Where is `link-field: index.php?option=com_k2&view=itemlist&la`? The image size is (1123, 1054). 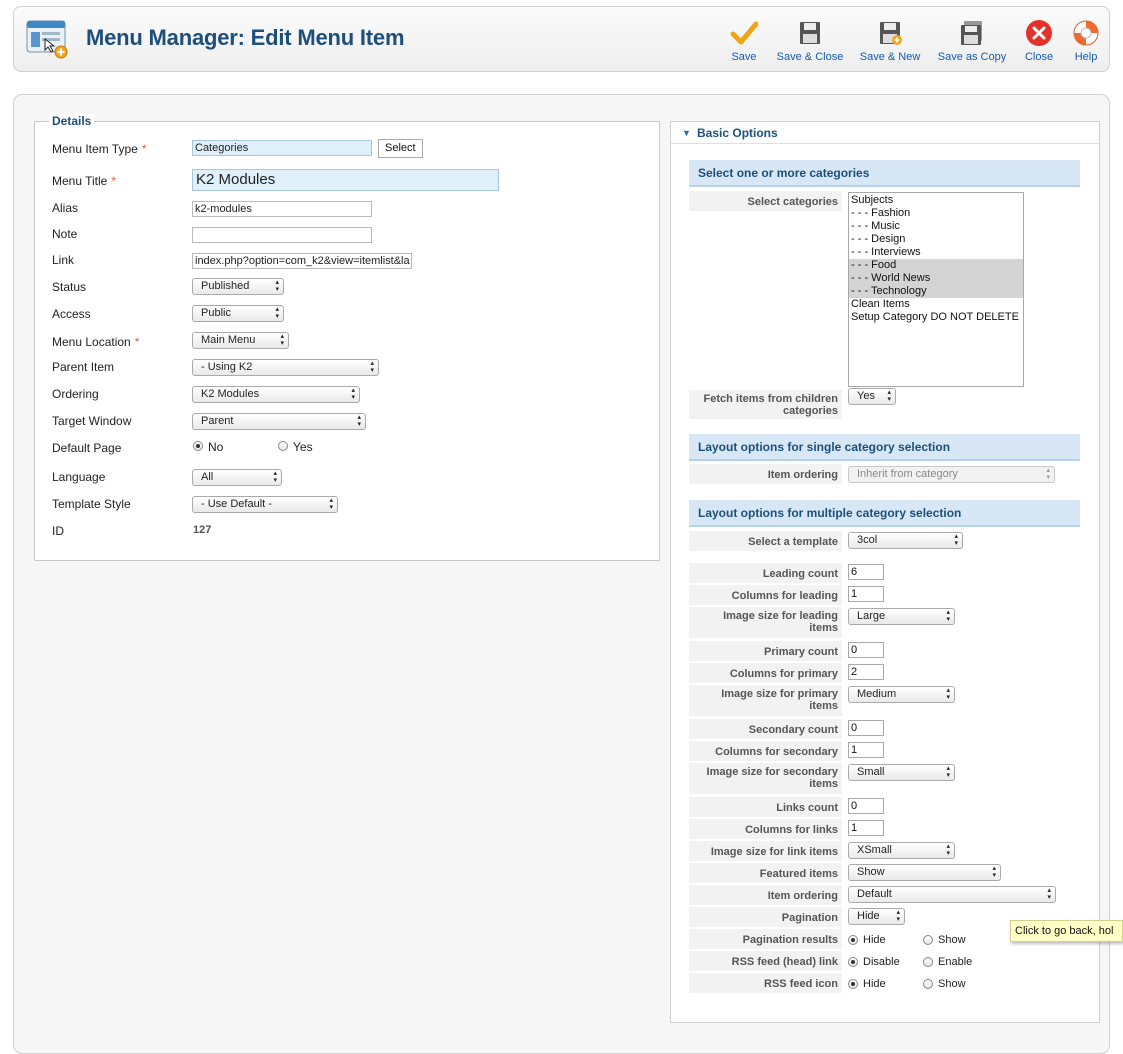
link-field: index.php?option=com_k2&view=itemlist&la is located at coordinates (302, 261).